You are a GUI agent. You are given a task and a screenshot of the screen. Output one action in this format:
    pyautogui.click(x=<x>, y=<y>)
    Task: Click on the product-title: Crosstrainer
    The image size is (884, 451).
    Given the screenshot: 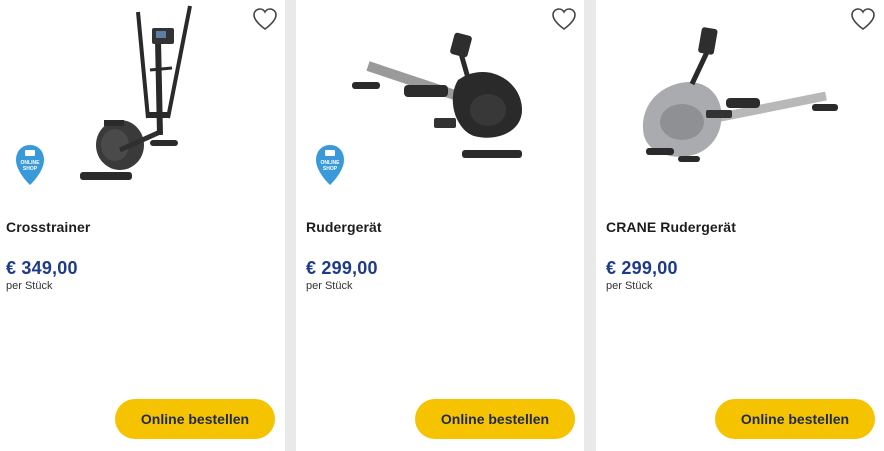 What is the action you would take?
    pyautogui.click(x=48, y=227)
    